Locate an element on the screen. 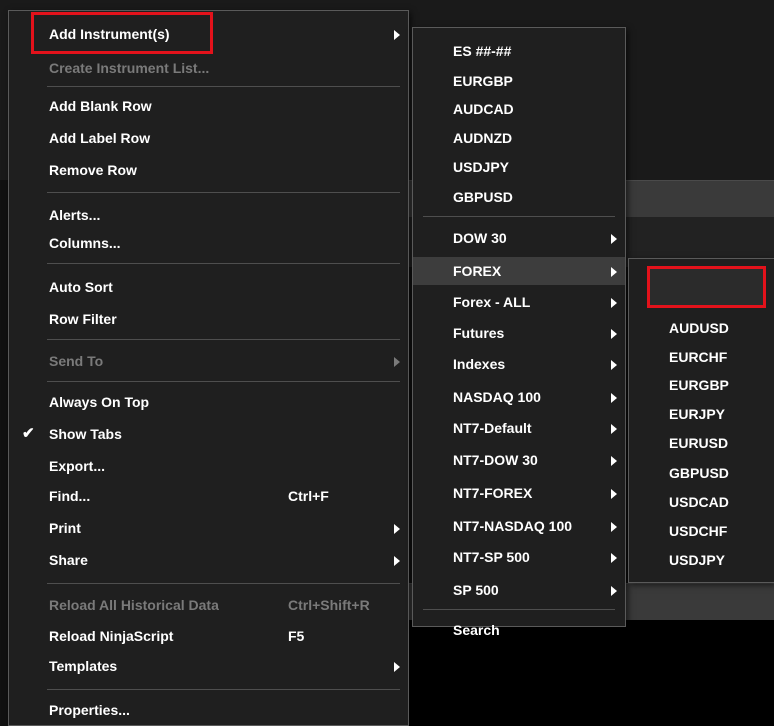 The image size is (774, 726). menu-item-label: Reload All Historical Data is located at coordinates (134, 605).